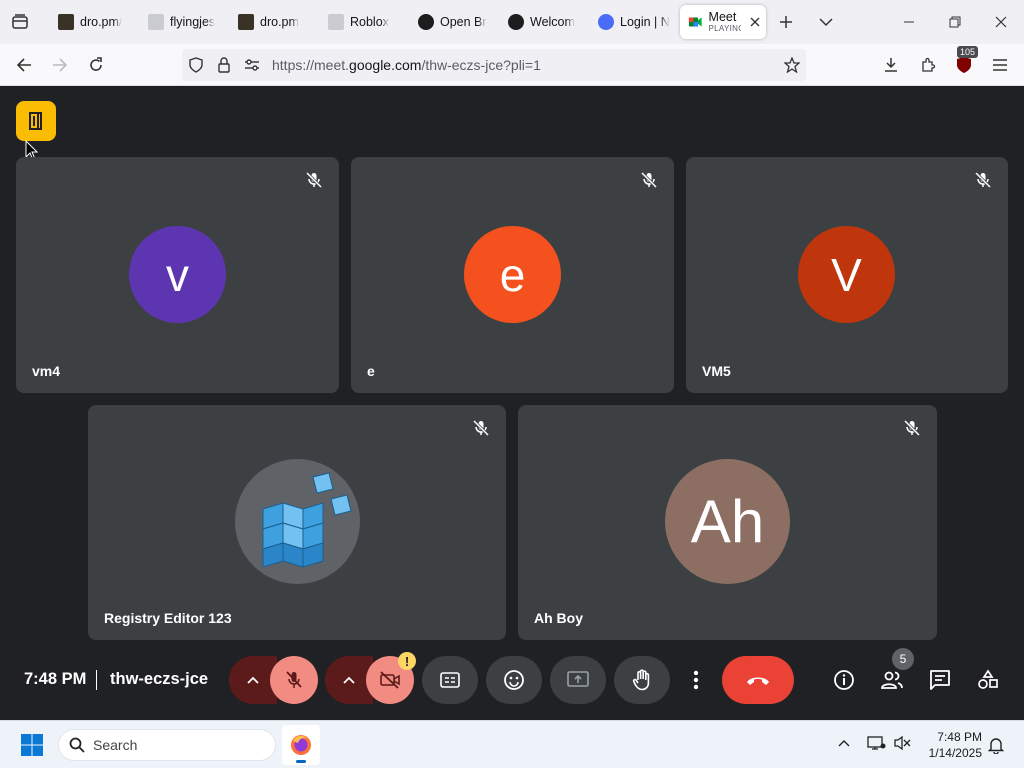 Image resolution: width=1024 pixels, height=768 pixels. I want to click on close-tab-button, so click(754, 22).